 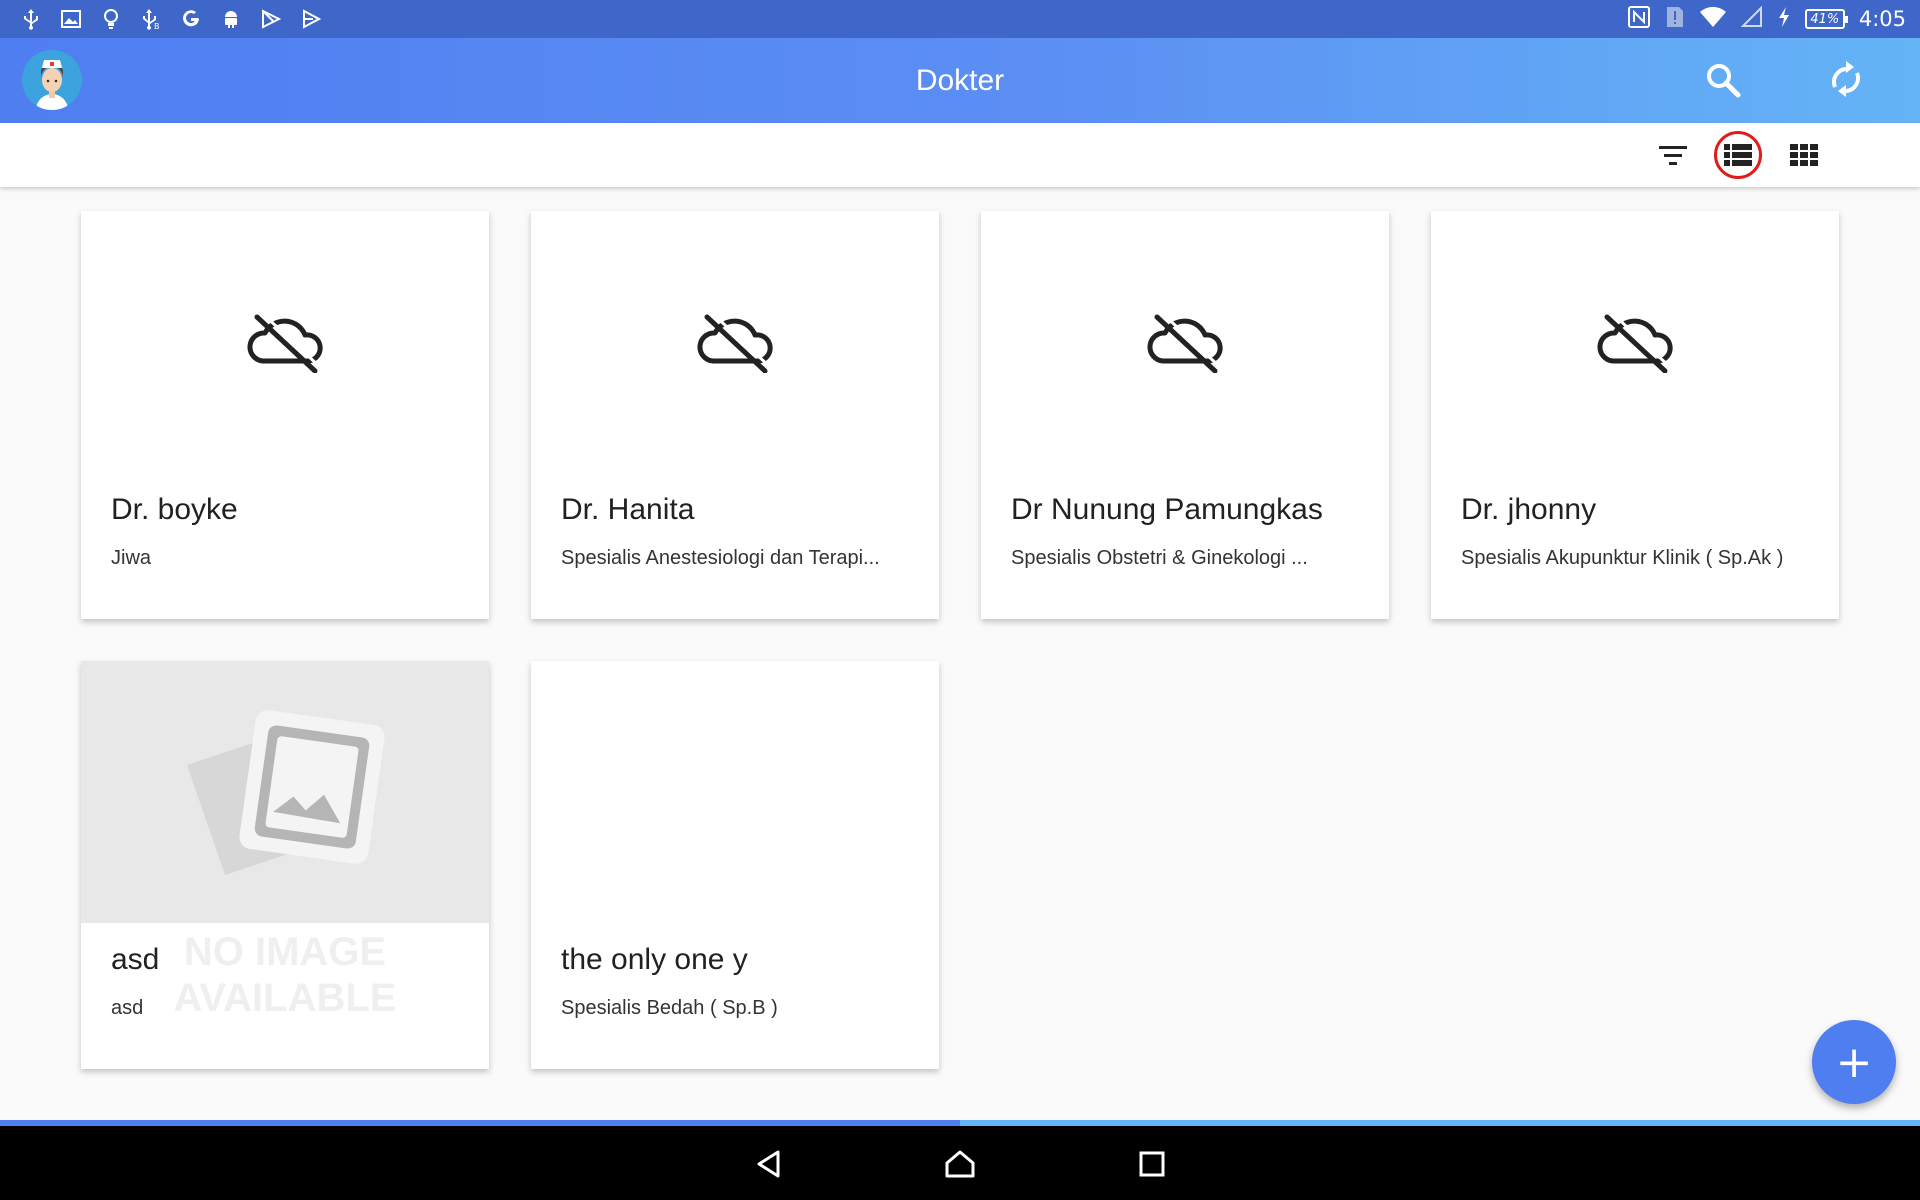 I want to click on view-toolbar, so click(x=960, y=155).